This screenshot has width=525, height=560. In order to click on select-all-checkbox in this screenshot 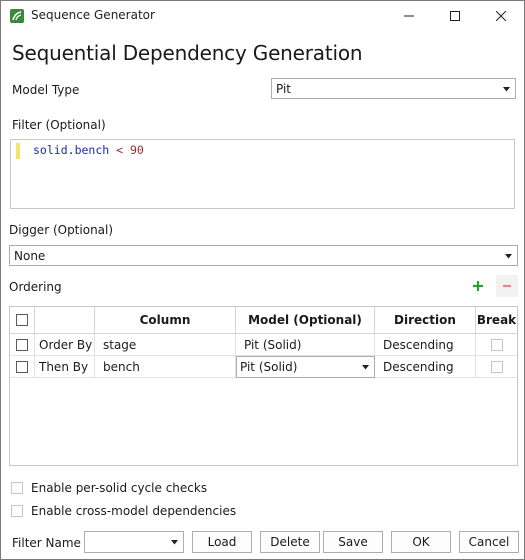, I will do `click(22, 320)`.